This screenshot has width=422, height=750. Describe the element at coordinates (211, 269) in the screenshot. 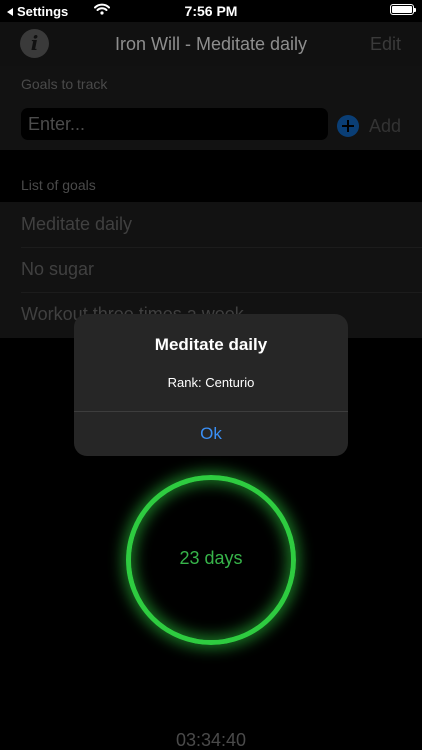

I see `goal-row-no-sugar: No sugar` at that location.